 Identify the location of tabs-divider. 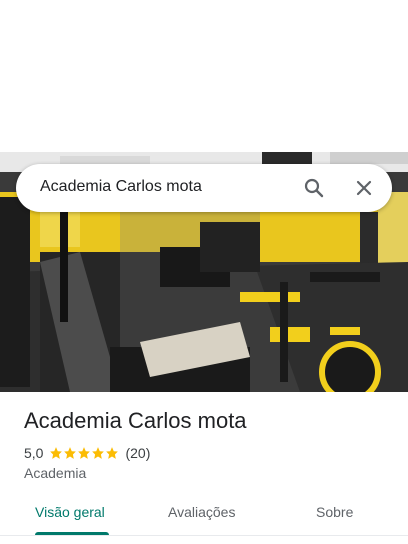
(204, 535).